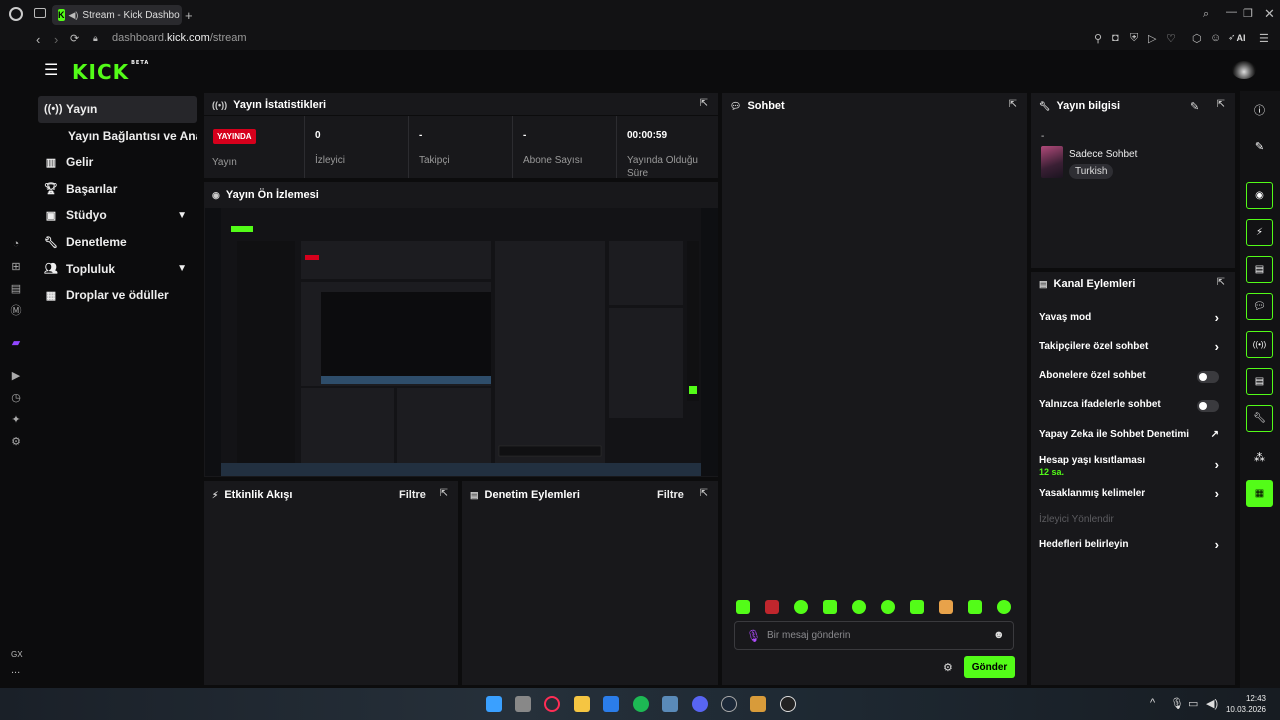 The width and height of the screenshot is (1280, 720). Describe the element at coordinates (114, 268) in the screenshot. I see `nav-item-topluluk: 👥︎ Topluluk ▼` at that location.